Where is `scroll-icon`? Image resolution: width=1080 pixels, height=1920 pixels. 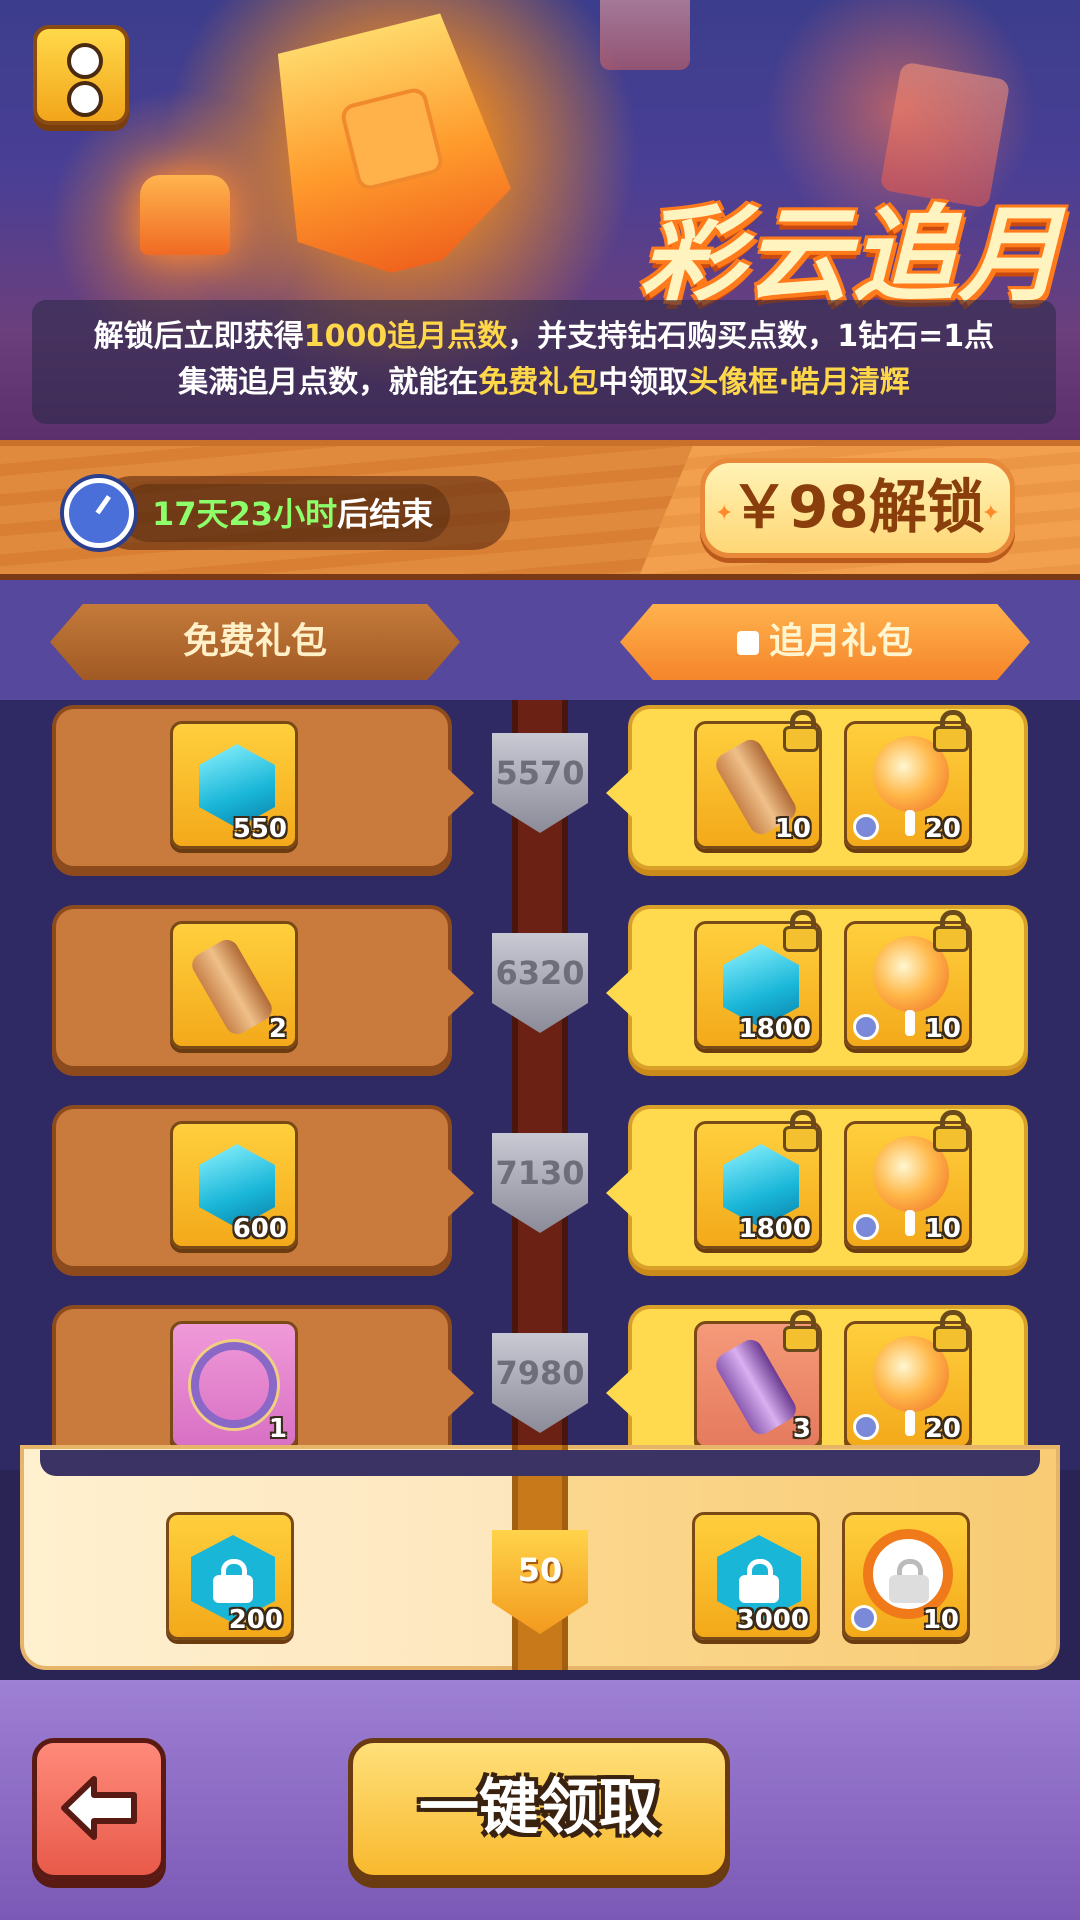
scroll-icon is located at coordinates (232, 987).